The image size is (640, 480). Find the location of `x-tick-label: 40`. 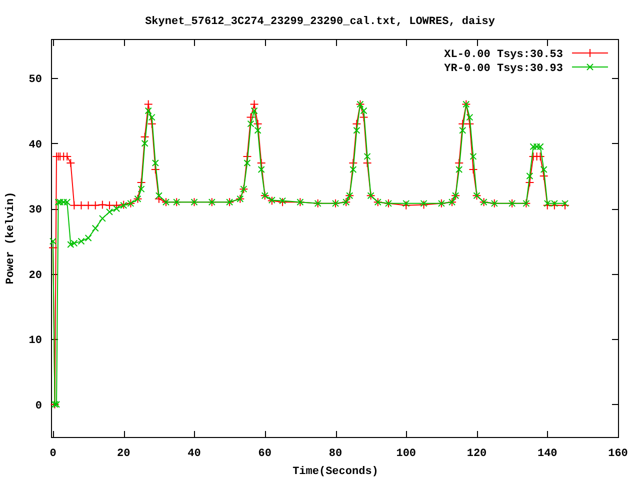

x-tick-label: 40 is located at coordinates (194, 454).